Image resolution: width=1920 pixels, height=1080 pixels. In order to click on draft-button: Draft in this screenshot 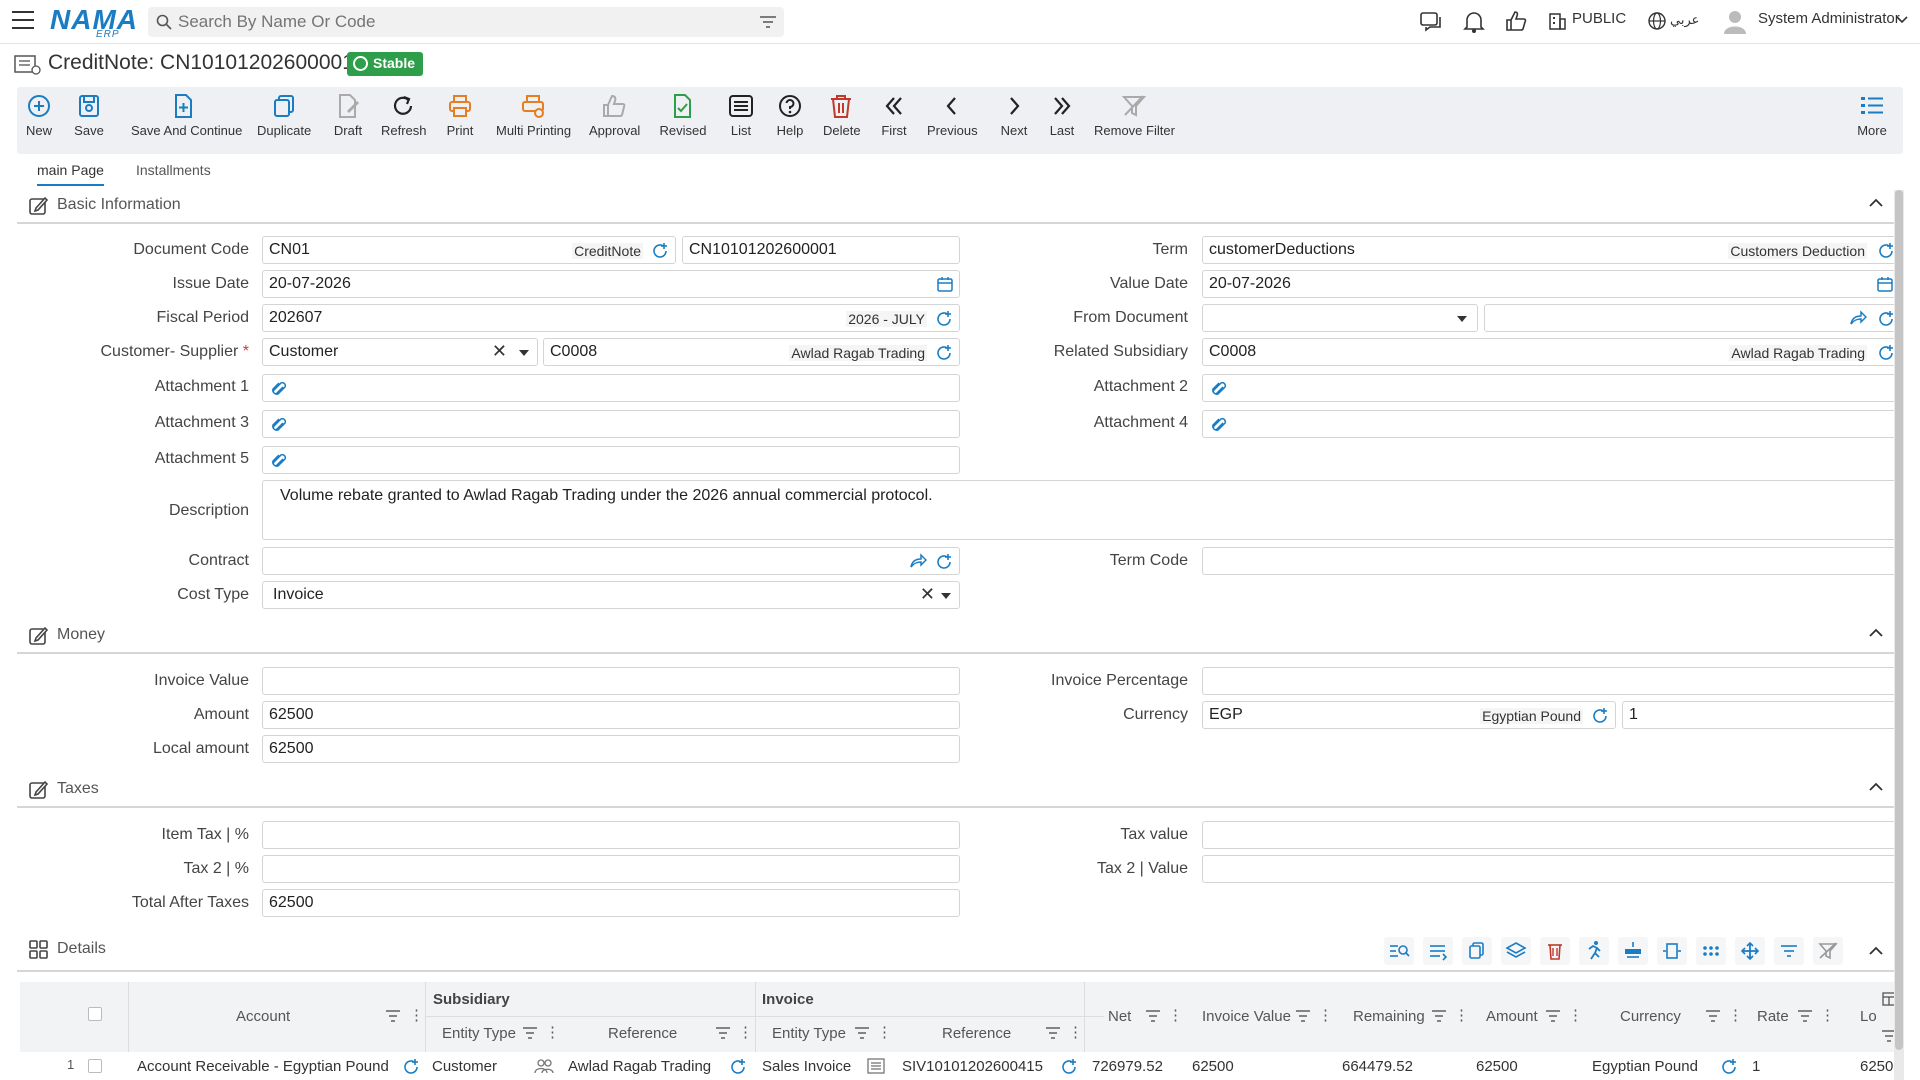, I will do `click(348, 115)`.